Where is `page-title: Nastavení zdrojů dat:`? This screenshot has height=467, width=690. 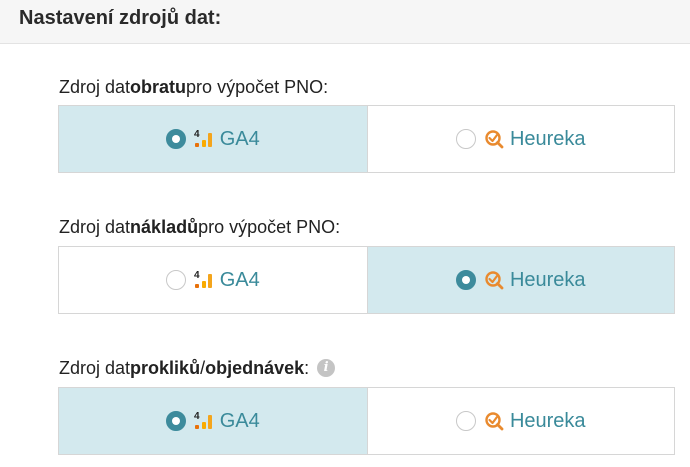 page-title: Nastavení zdrojů dat: is located at coordinates (120, 18).